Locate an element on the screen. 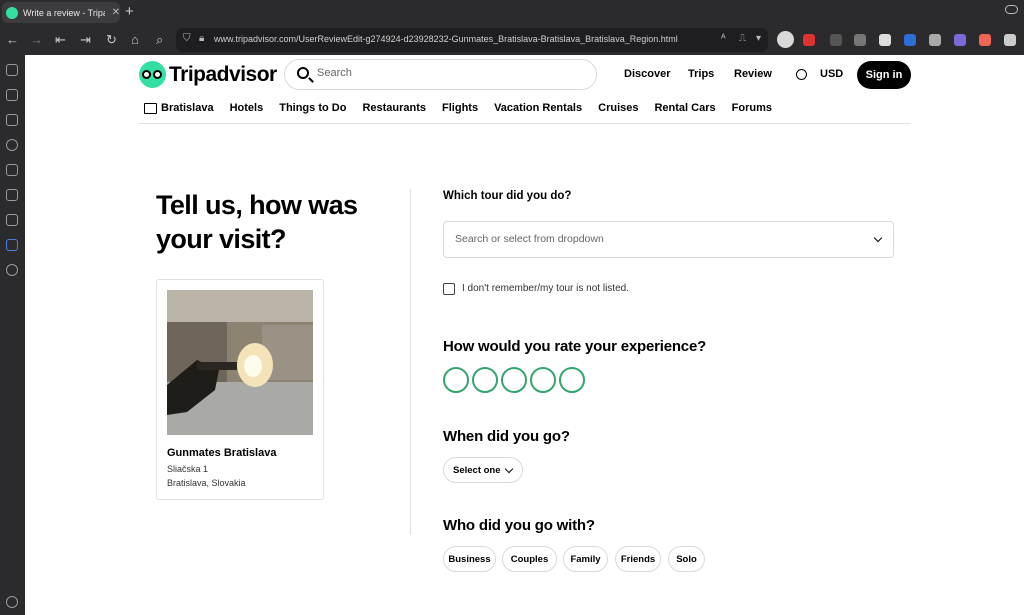 Image resolution: width=1024 pixels, height=615 pixels. sync-icon is located at coordinates (12, 220).